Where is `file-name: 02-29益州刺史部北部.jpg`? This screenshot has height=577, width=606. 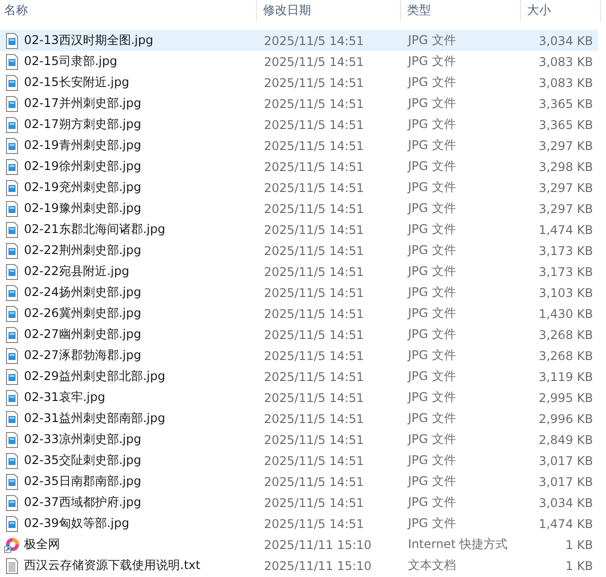 file-name: 02-29益州刺史部北部.jpg is located at coordinates (95, 376).